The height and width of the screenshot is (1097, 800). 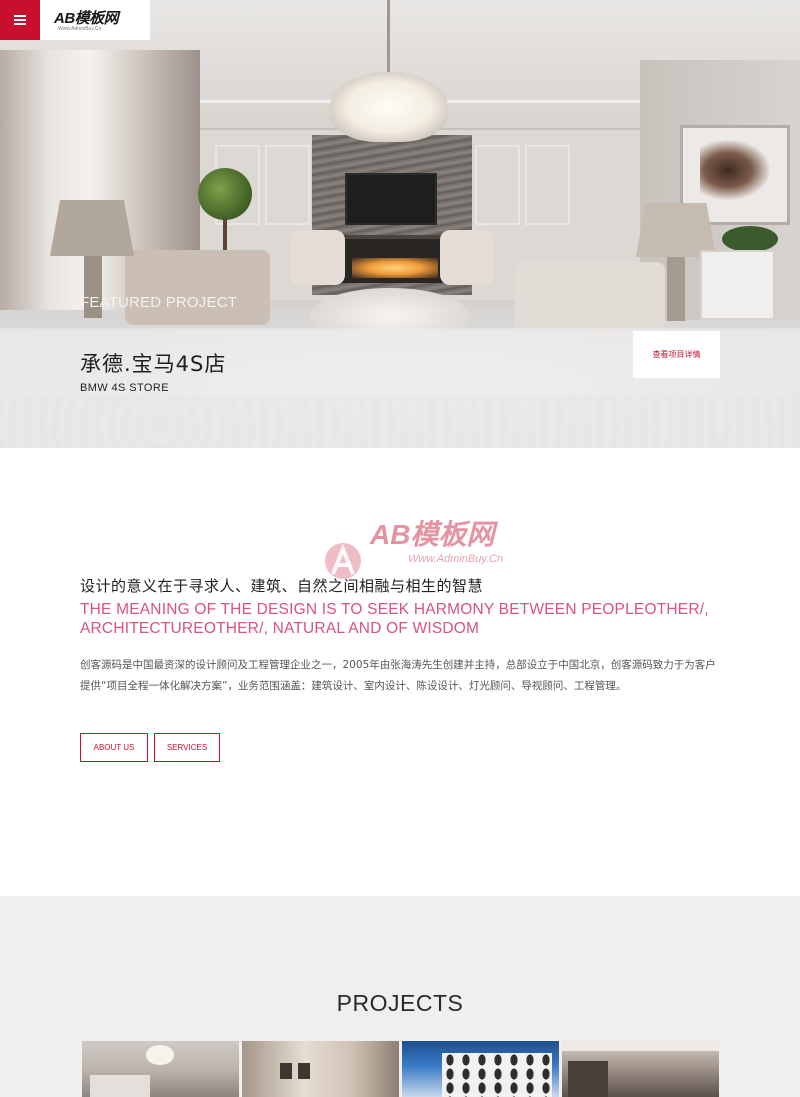 What do you see at coordinates (735, 170) in the screenshot?
I see `wall-art-ink` at bounding box center [735, 170].